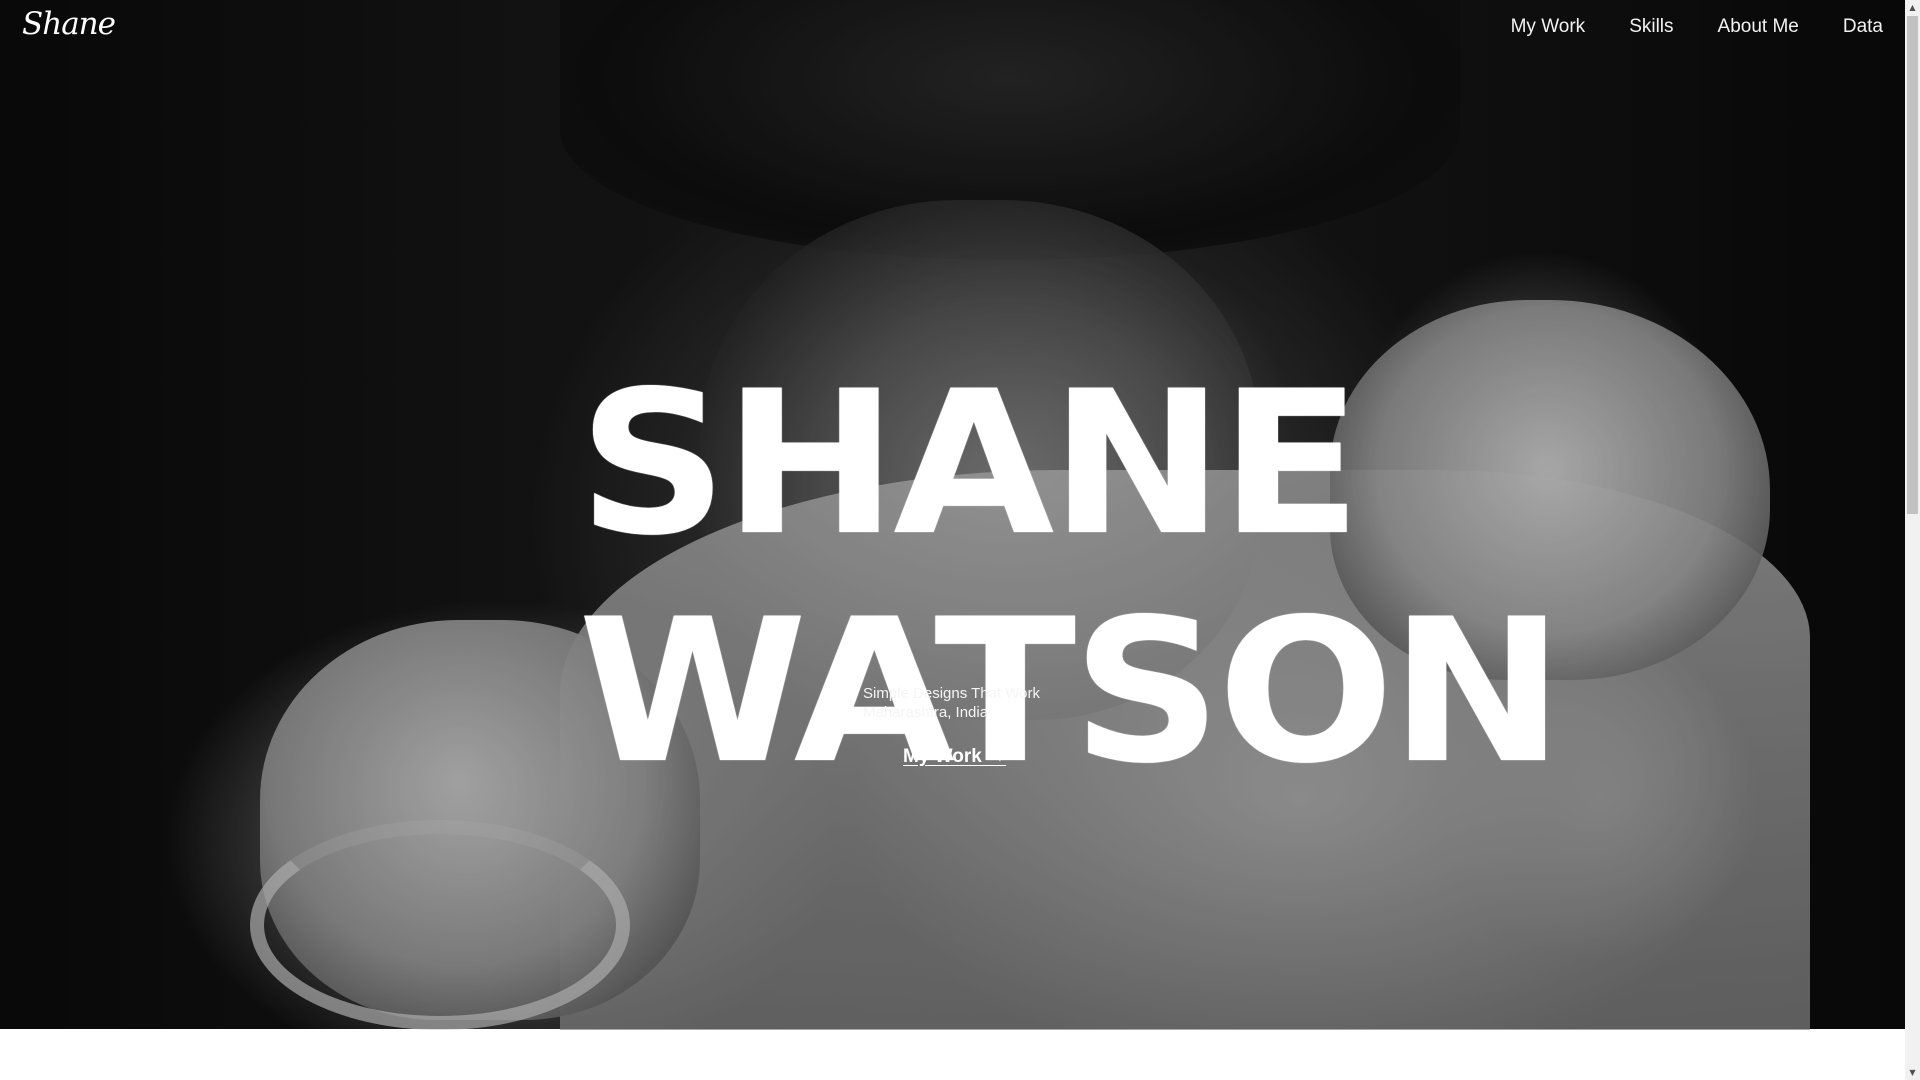  I want to click on hero-title-last-name: WATSON, so click(1071, 691).